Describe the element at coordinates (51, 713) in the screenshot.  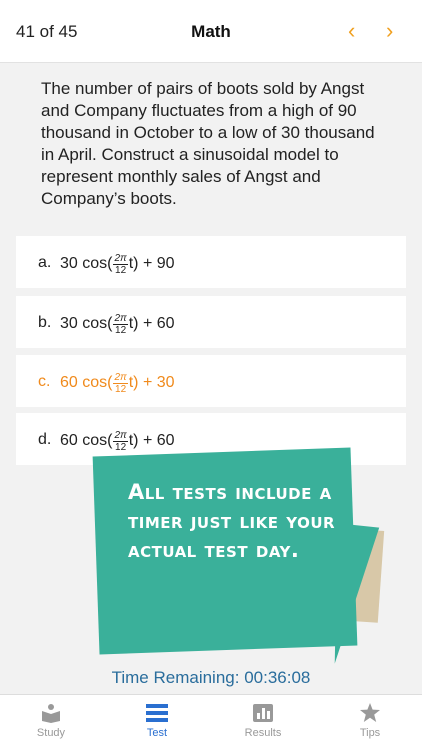
I see `book-reader-icon` at that location.